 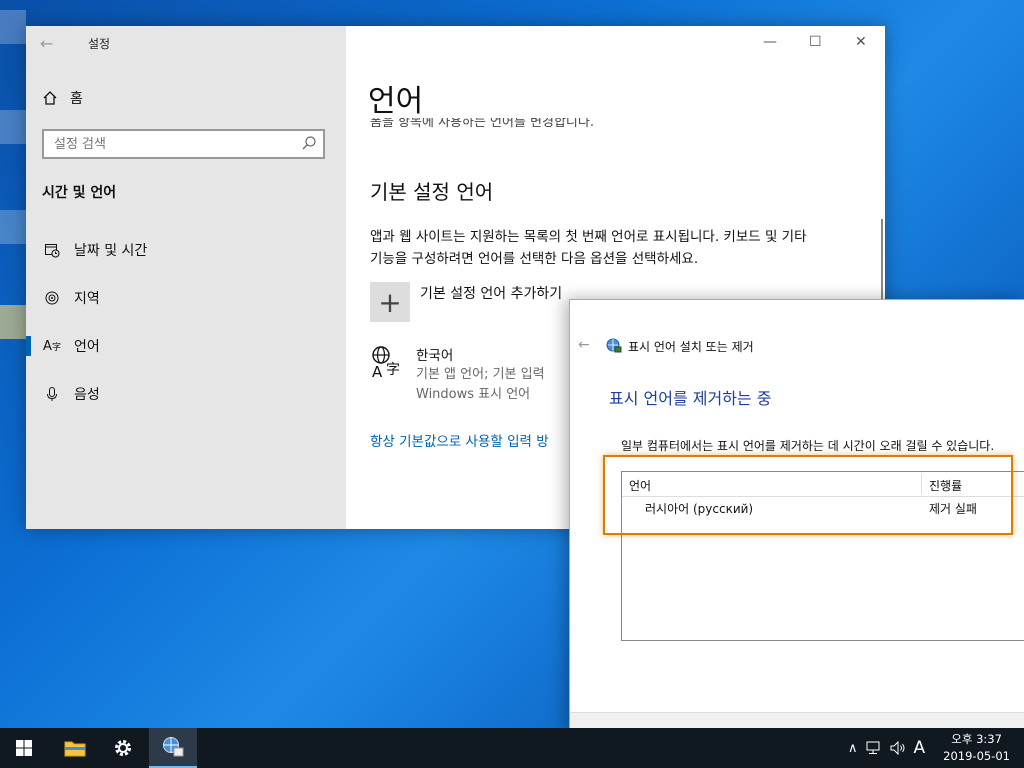 I want to click on network-icon, so click(x=874, y=748).